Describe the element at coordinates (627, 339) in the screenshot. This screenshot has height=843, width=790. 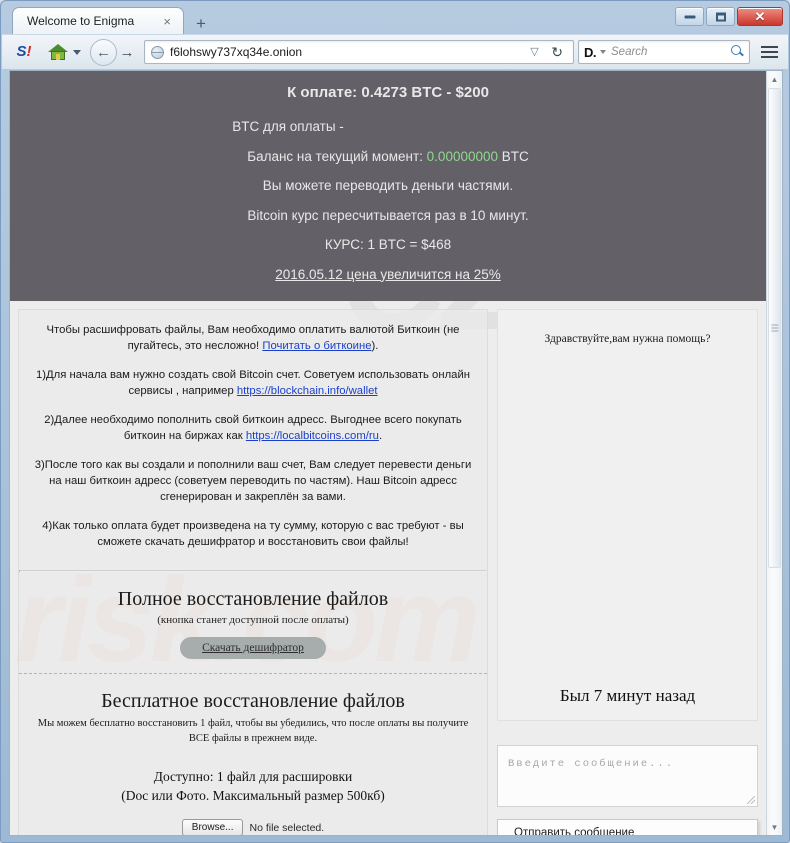
I see `chat-message: Здравствуйте,вам нужна помощь?` at that location.